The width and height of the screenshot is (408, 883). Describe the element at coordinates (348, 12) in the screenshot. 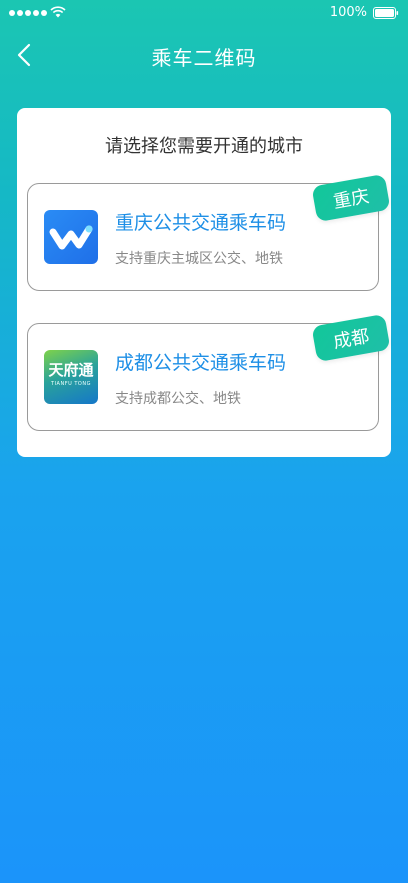

I see `battery-percent: 100%` at that location.